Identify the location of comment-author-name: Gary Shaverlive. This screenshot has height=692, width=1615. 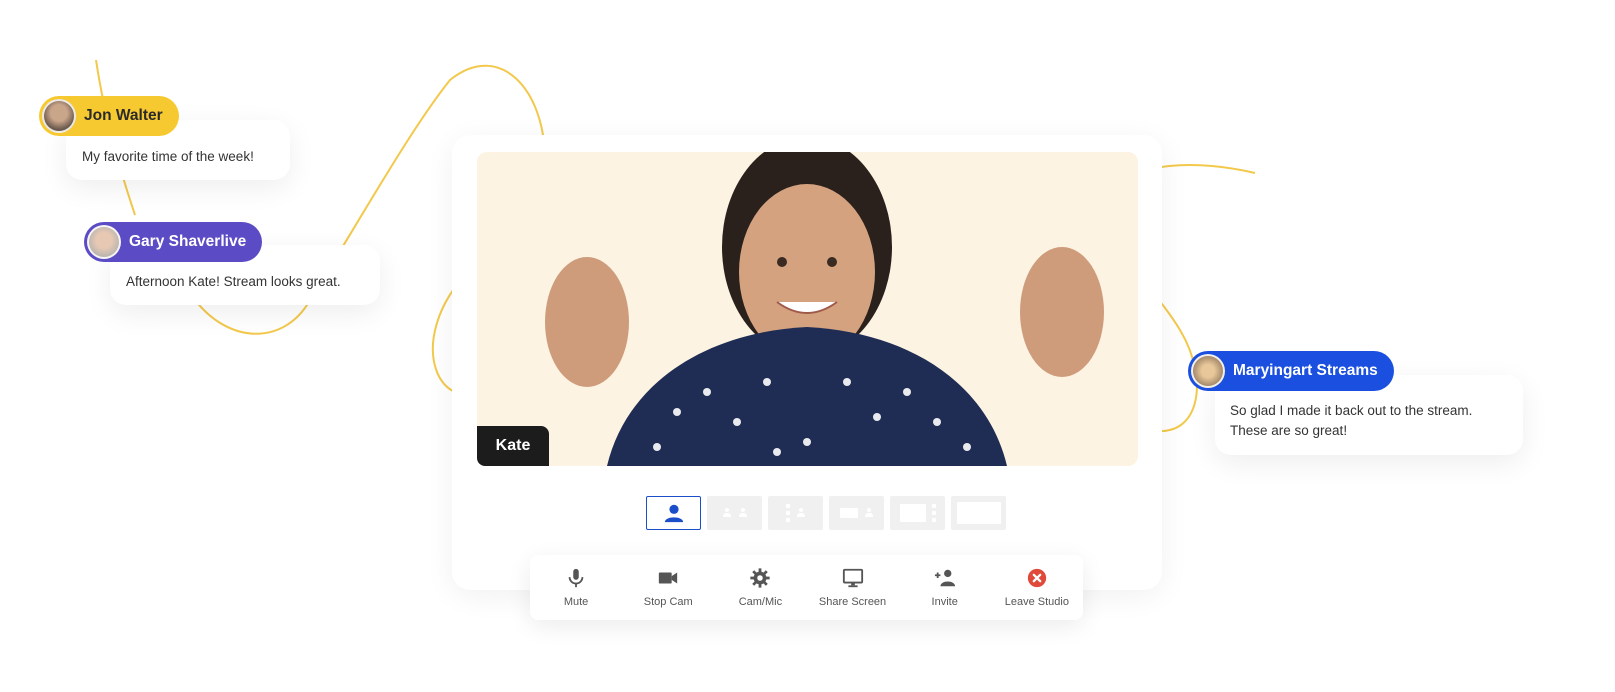
(188, 241).